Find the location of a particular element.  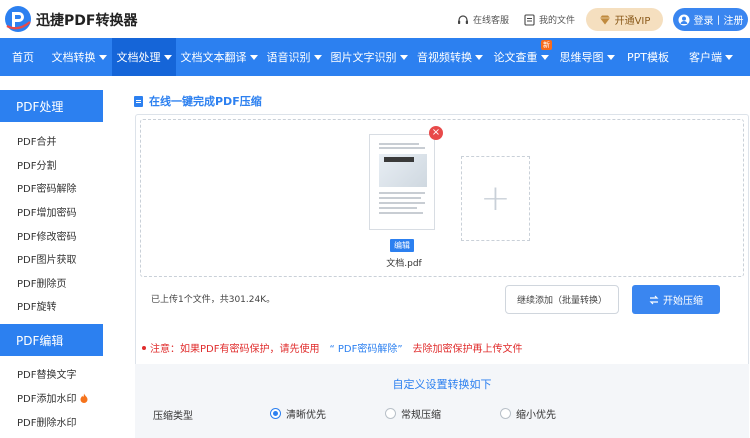

sidebar-item-pdf-remove-watermark: PDF删除水印 is located at coordinates (46, 421).